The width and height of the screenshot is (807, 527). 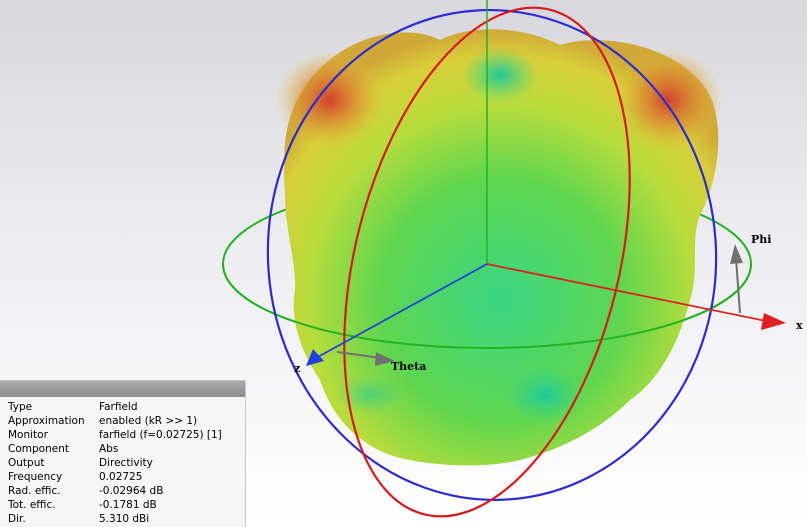 I want to click on info-key: Rad. effic., so click(x=34, y=491).